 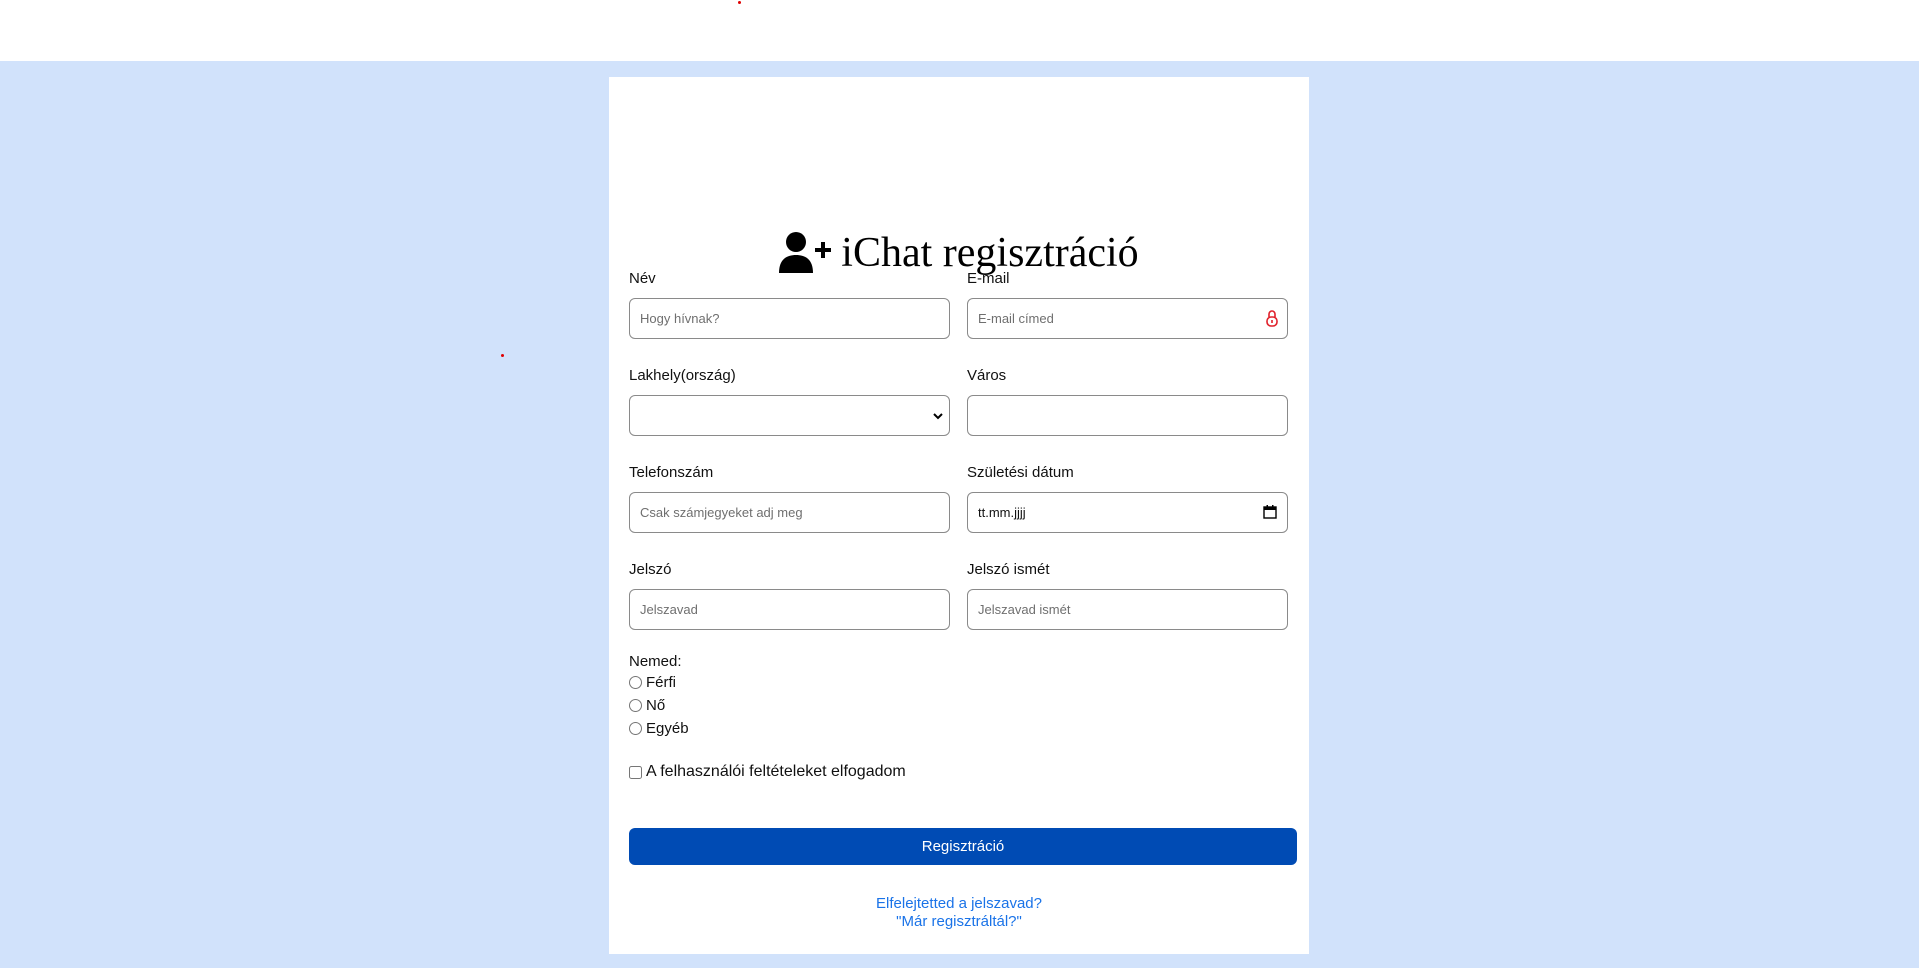 I want to click on country-select, so click(x=789, y=415).